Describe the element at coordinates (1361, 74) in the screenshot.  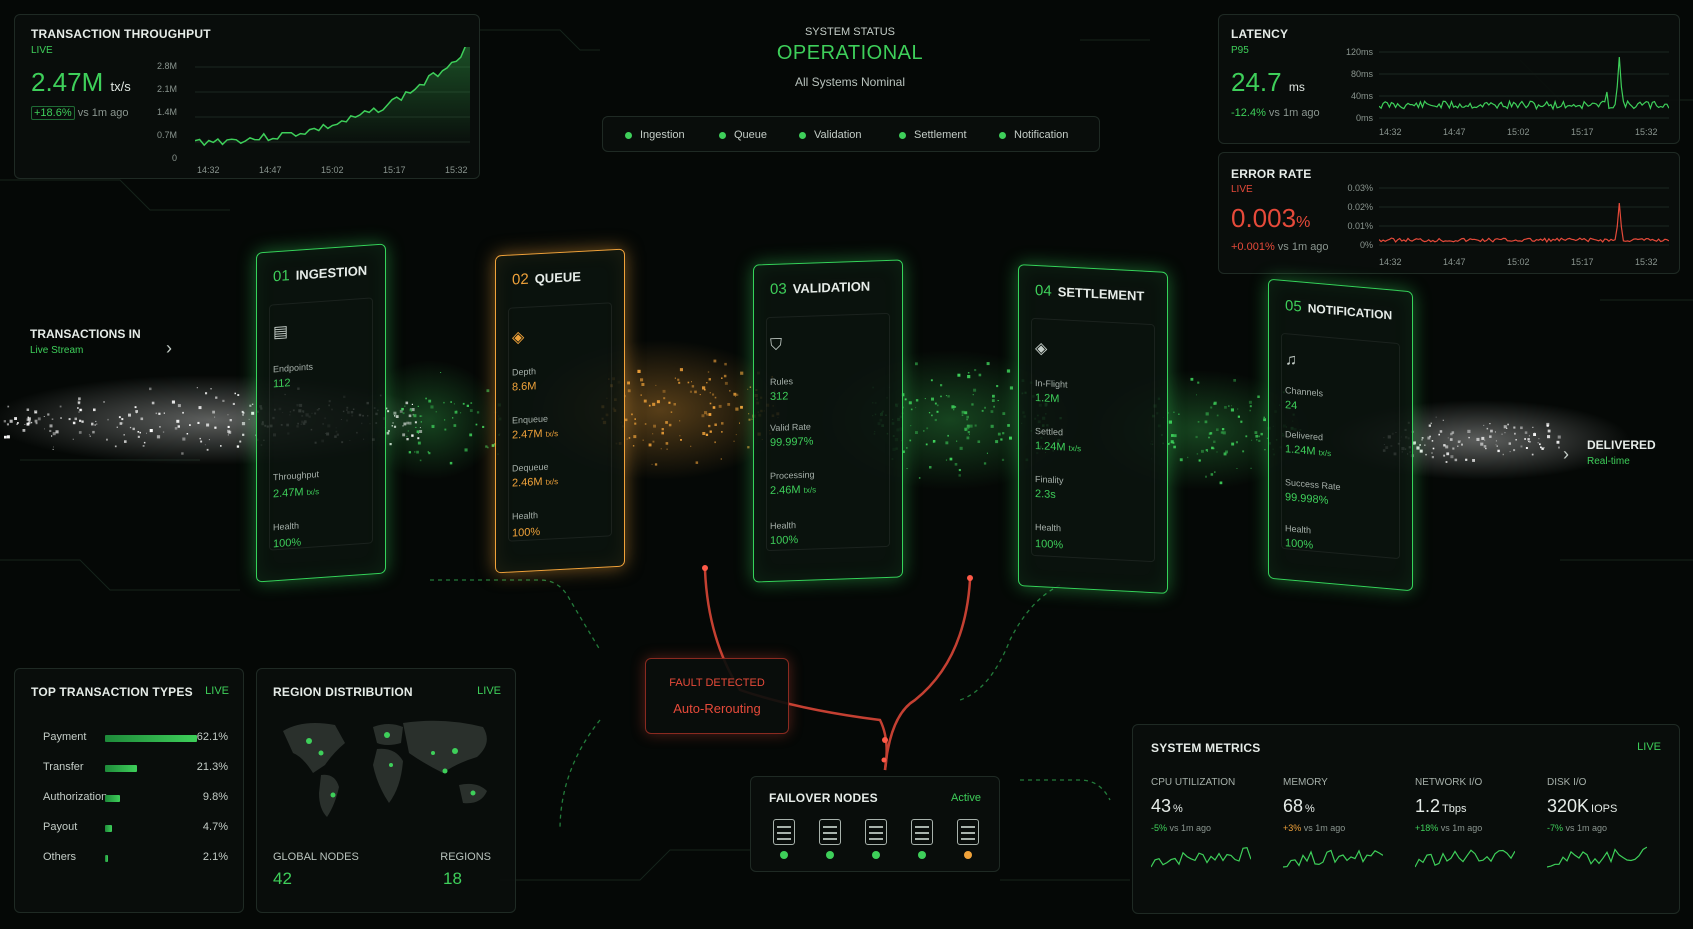
I see `y-tick-label: 80ms` at that location.